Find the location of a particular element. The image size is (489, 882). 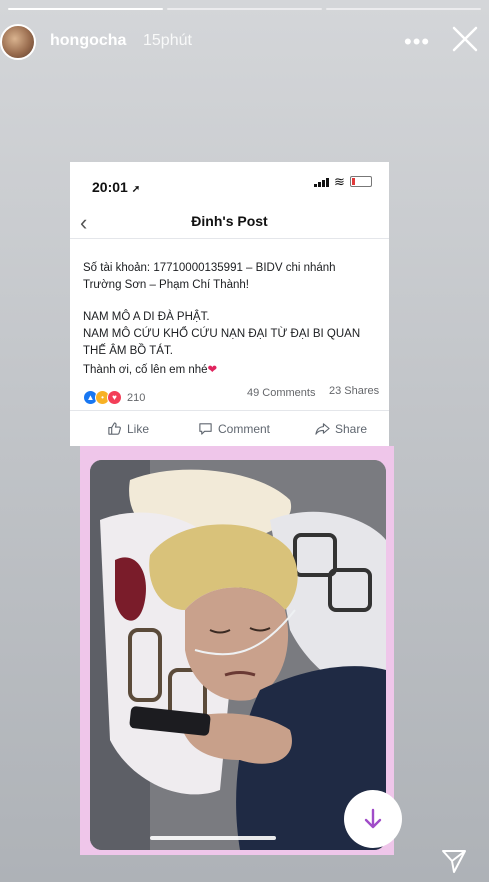

thumbs-up-icon is located at coordinates (114, 428).